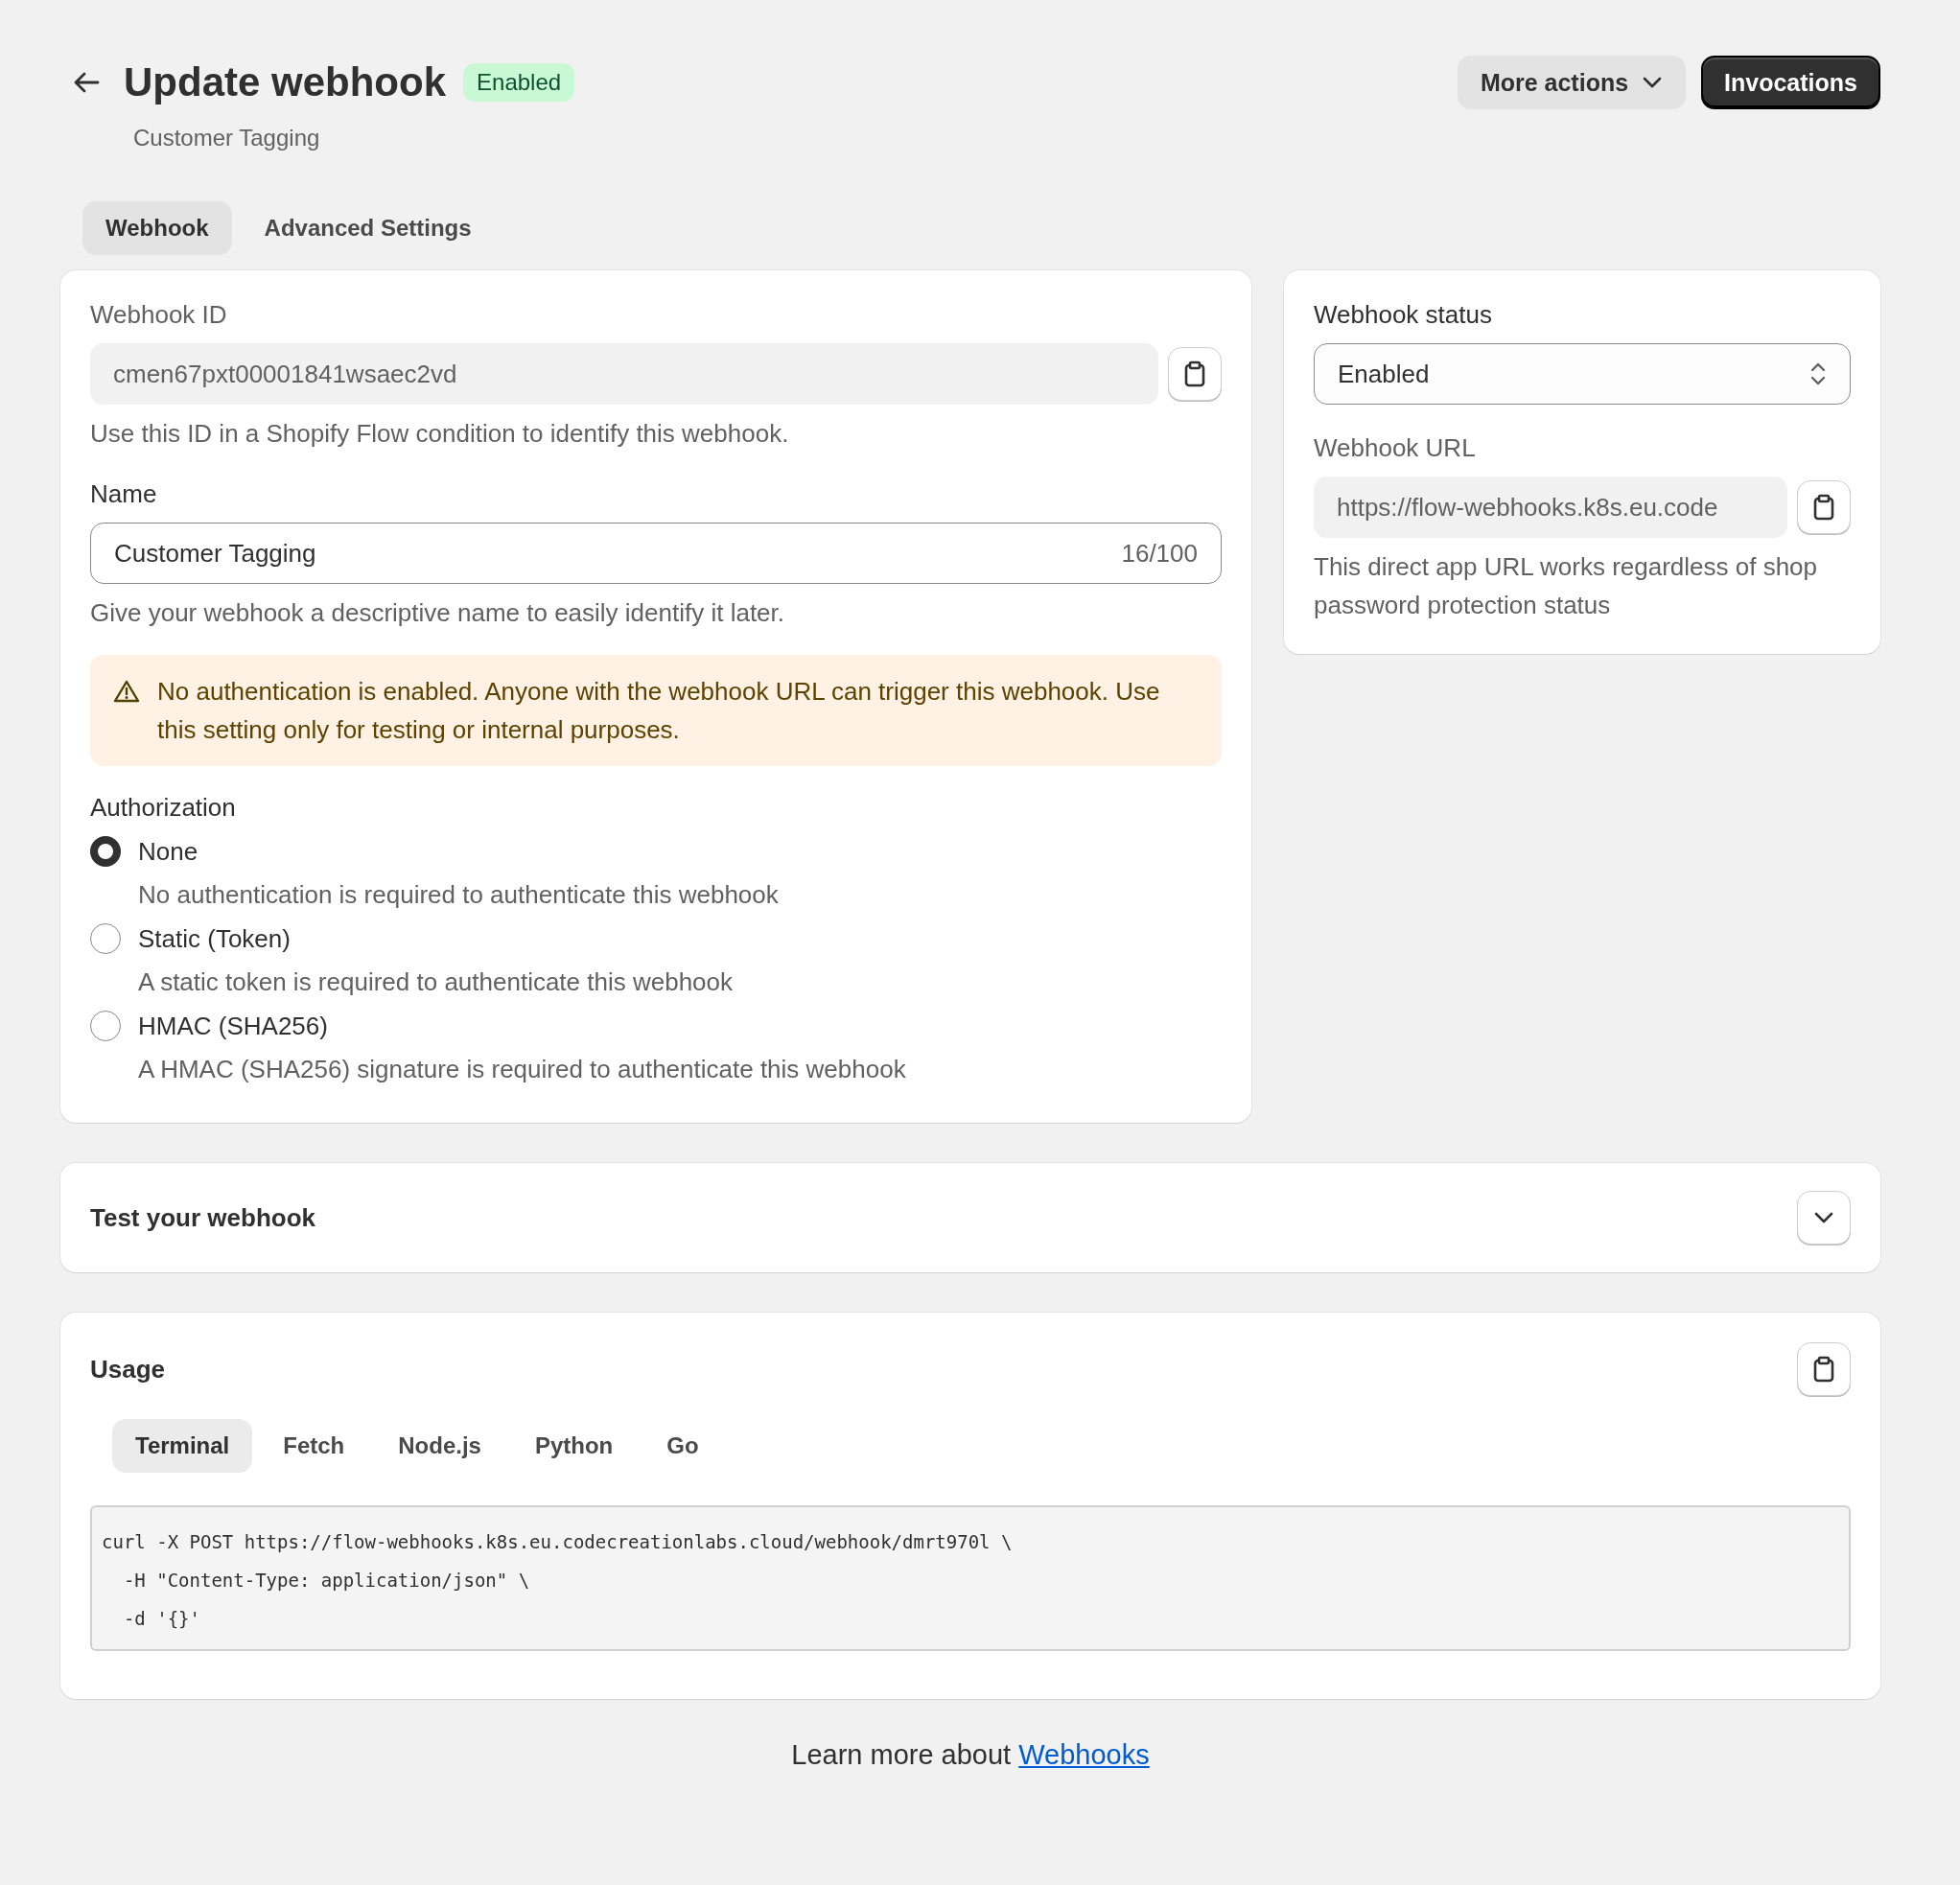 The width and height of the screenshot is (1960, 1885). I want to click on option-description: A static token is required to authenticate this webhook, so click(437, 982).